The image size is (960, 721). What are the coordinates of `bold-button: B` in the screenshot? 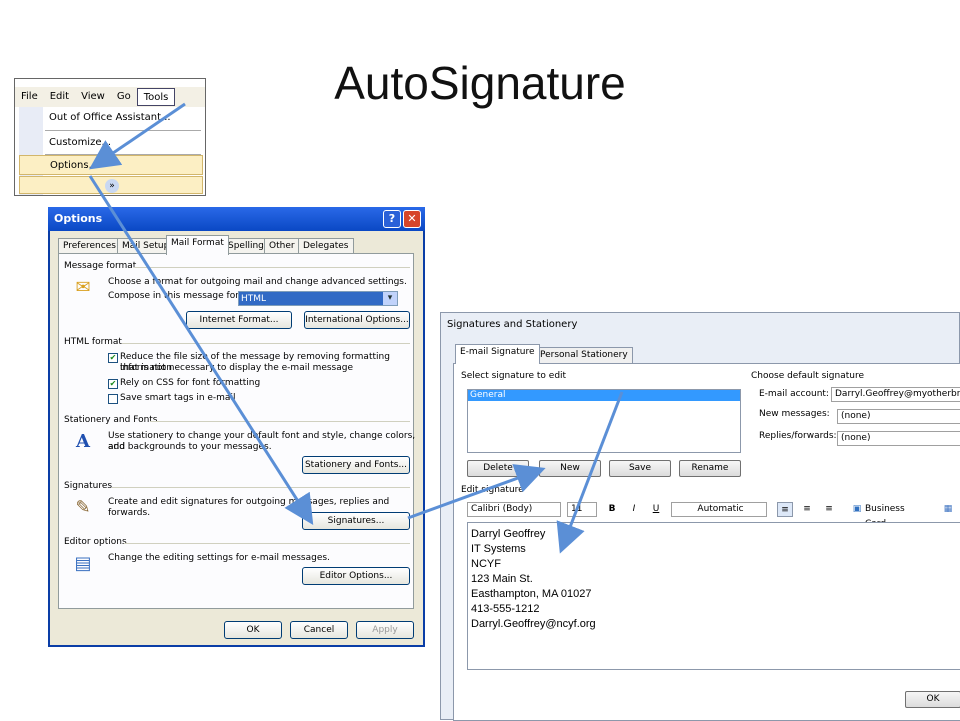 It's located at (612, 509).